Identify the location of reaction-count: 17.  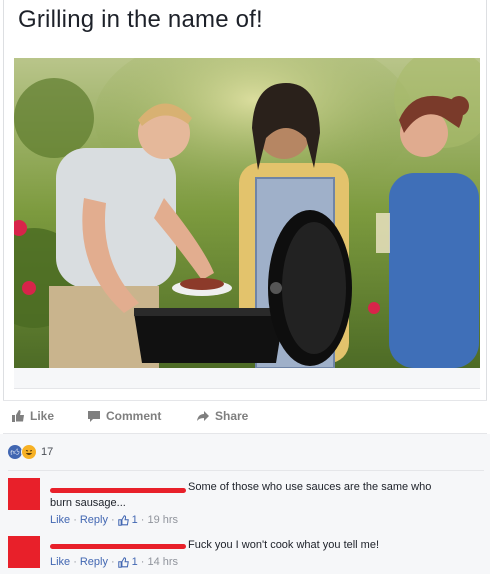
(47, 452).